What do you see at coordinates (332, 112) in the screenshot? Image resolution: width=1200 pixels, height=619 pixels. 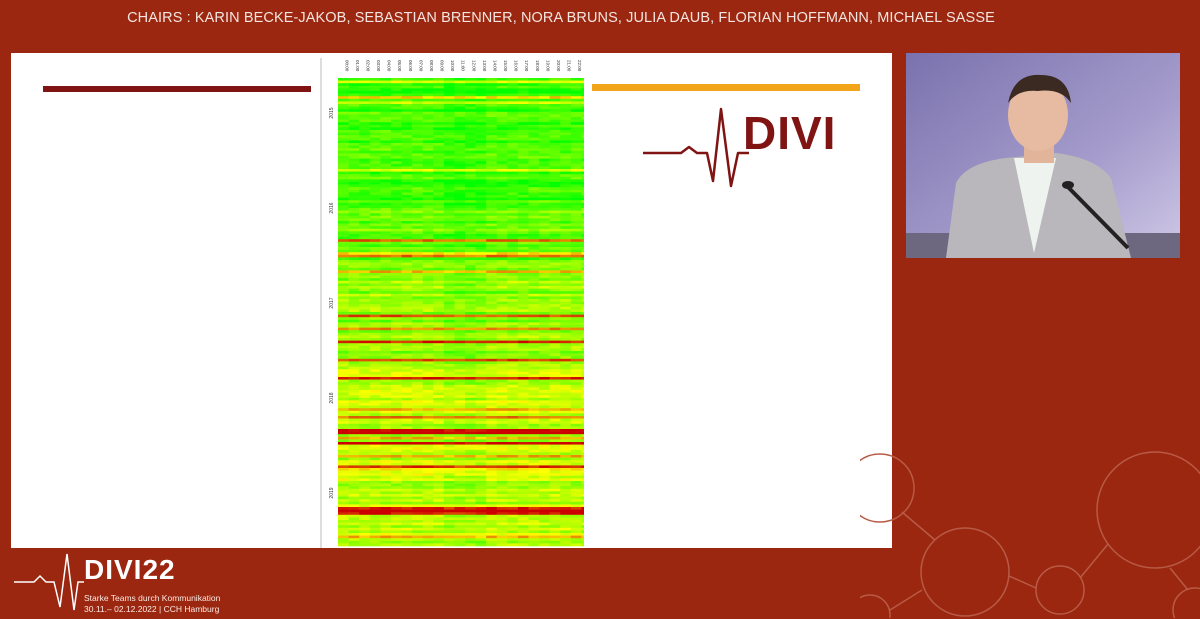 I see `y-tick-label: 2015` at bounding box center [332, 112].